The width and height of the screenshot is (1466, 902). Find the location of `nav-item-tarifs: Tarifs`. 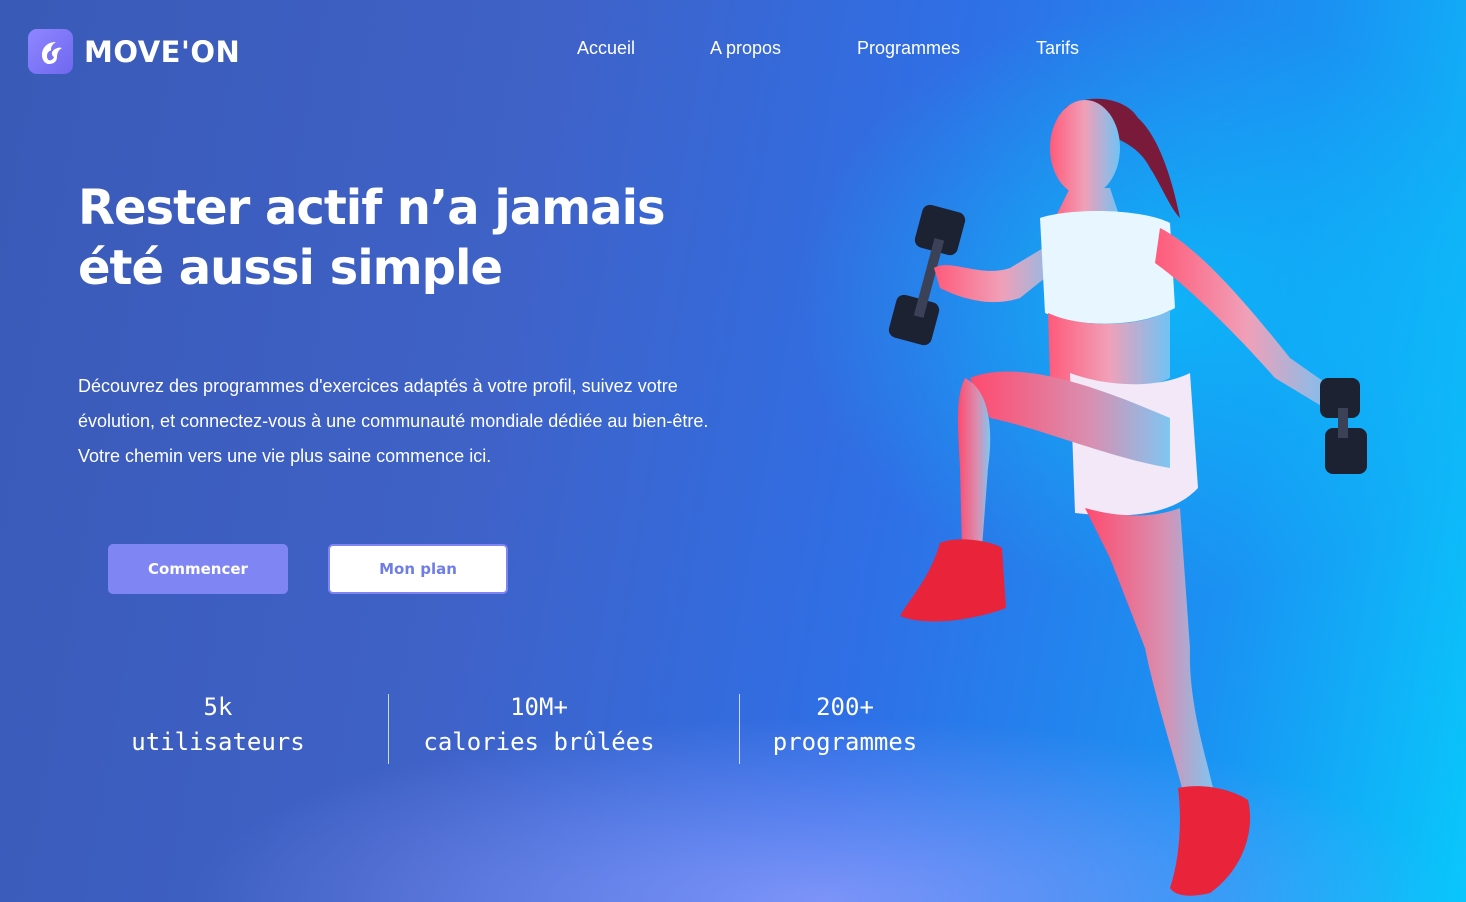

nav-item-tarifs: Tarifs is located at coordinates (1057, 48).